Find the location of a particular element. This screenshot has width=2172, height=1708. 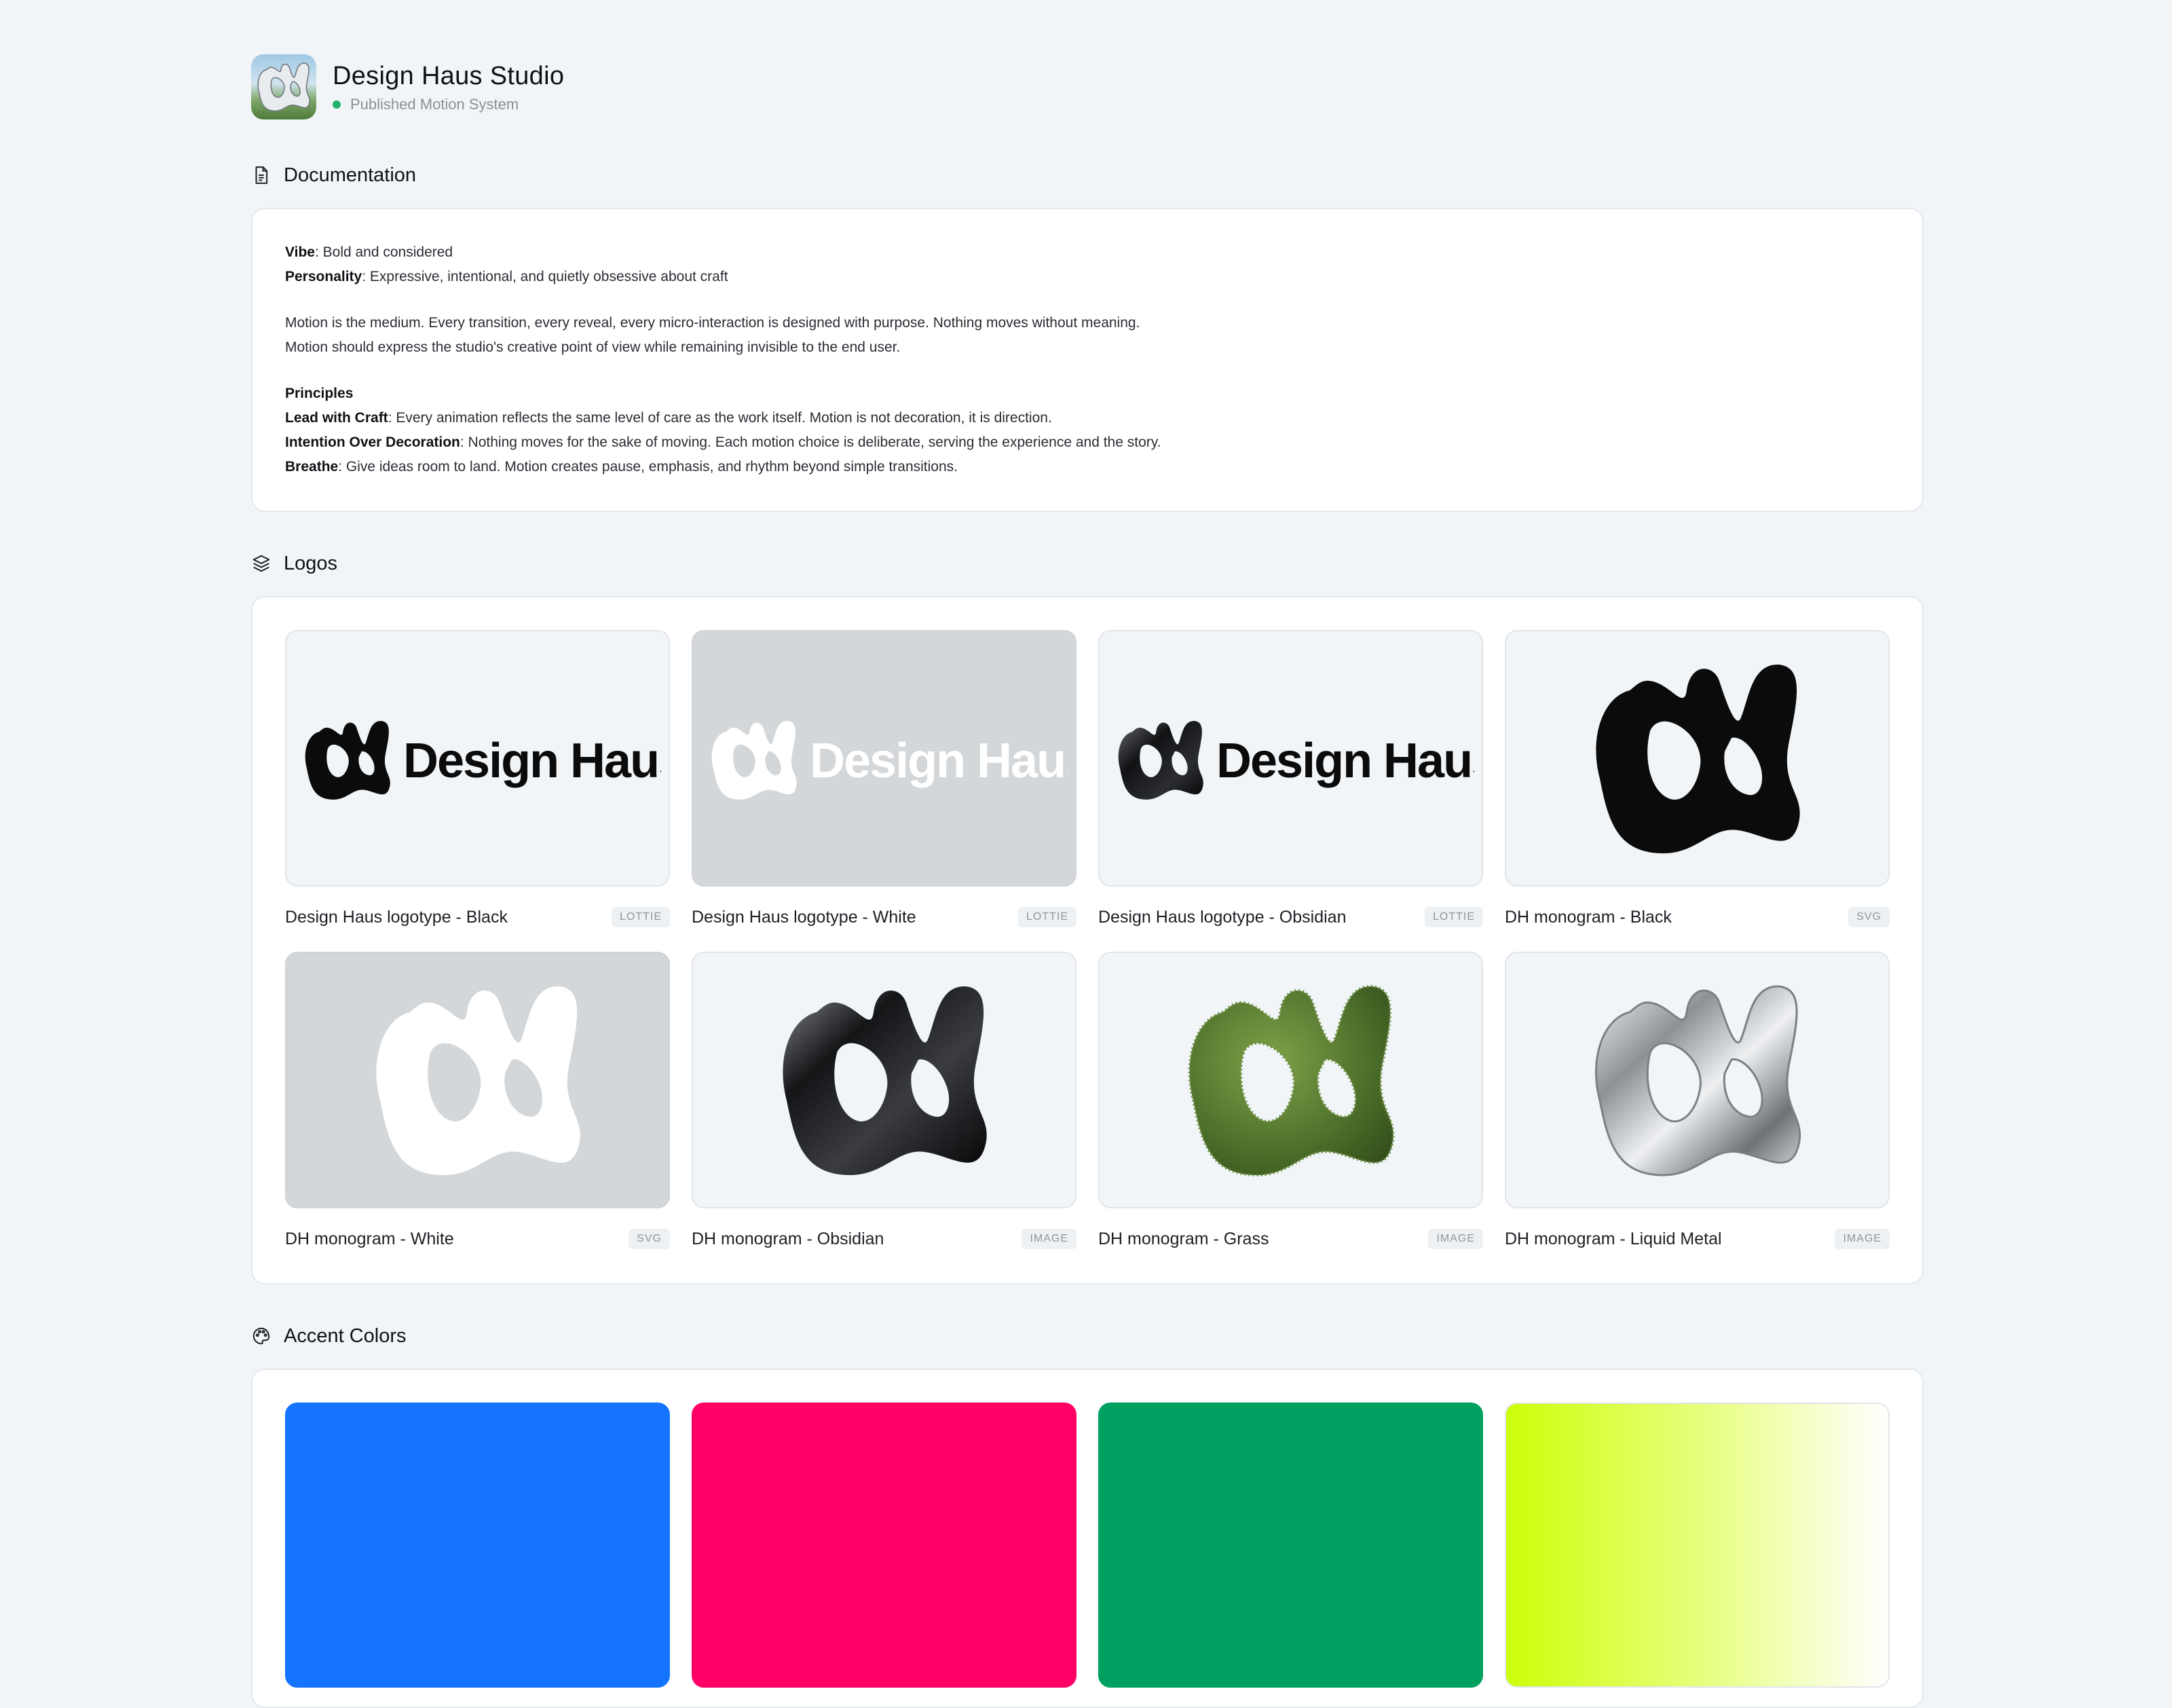

logo-tile: DH monogram - Obsidian IMAGE is located at coordinates (884, 1102).